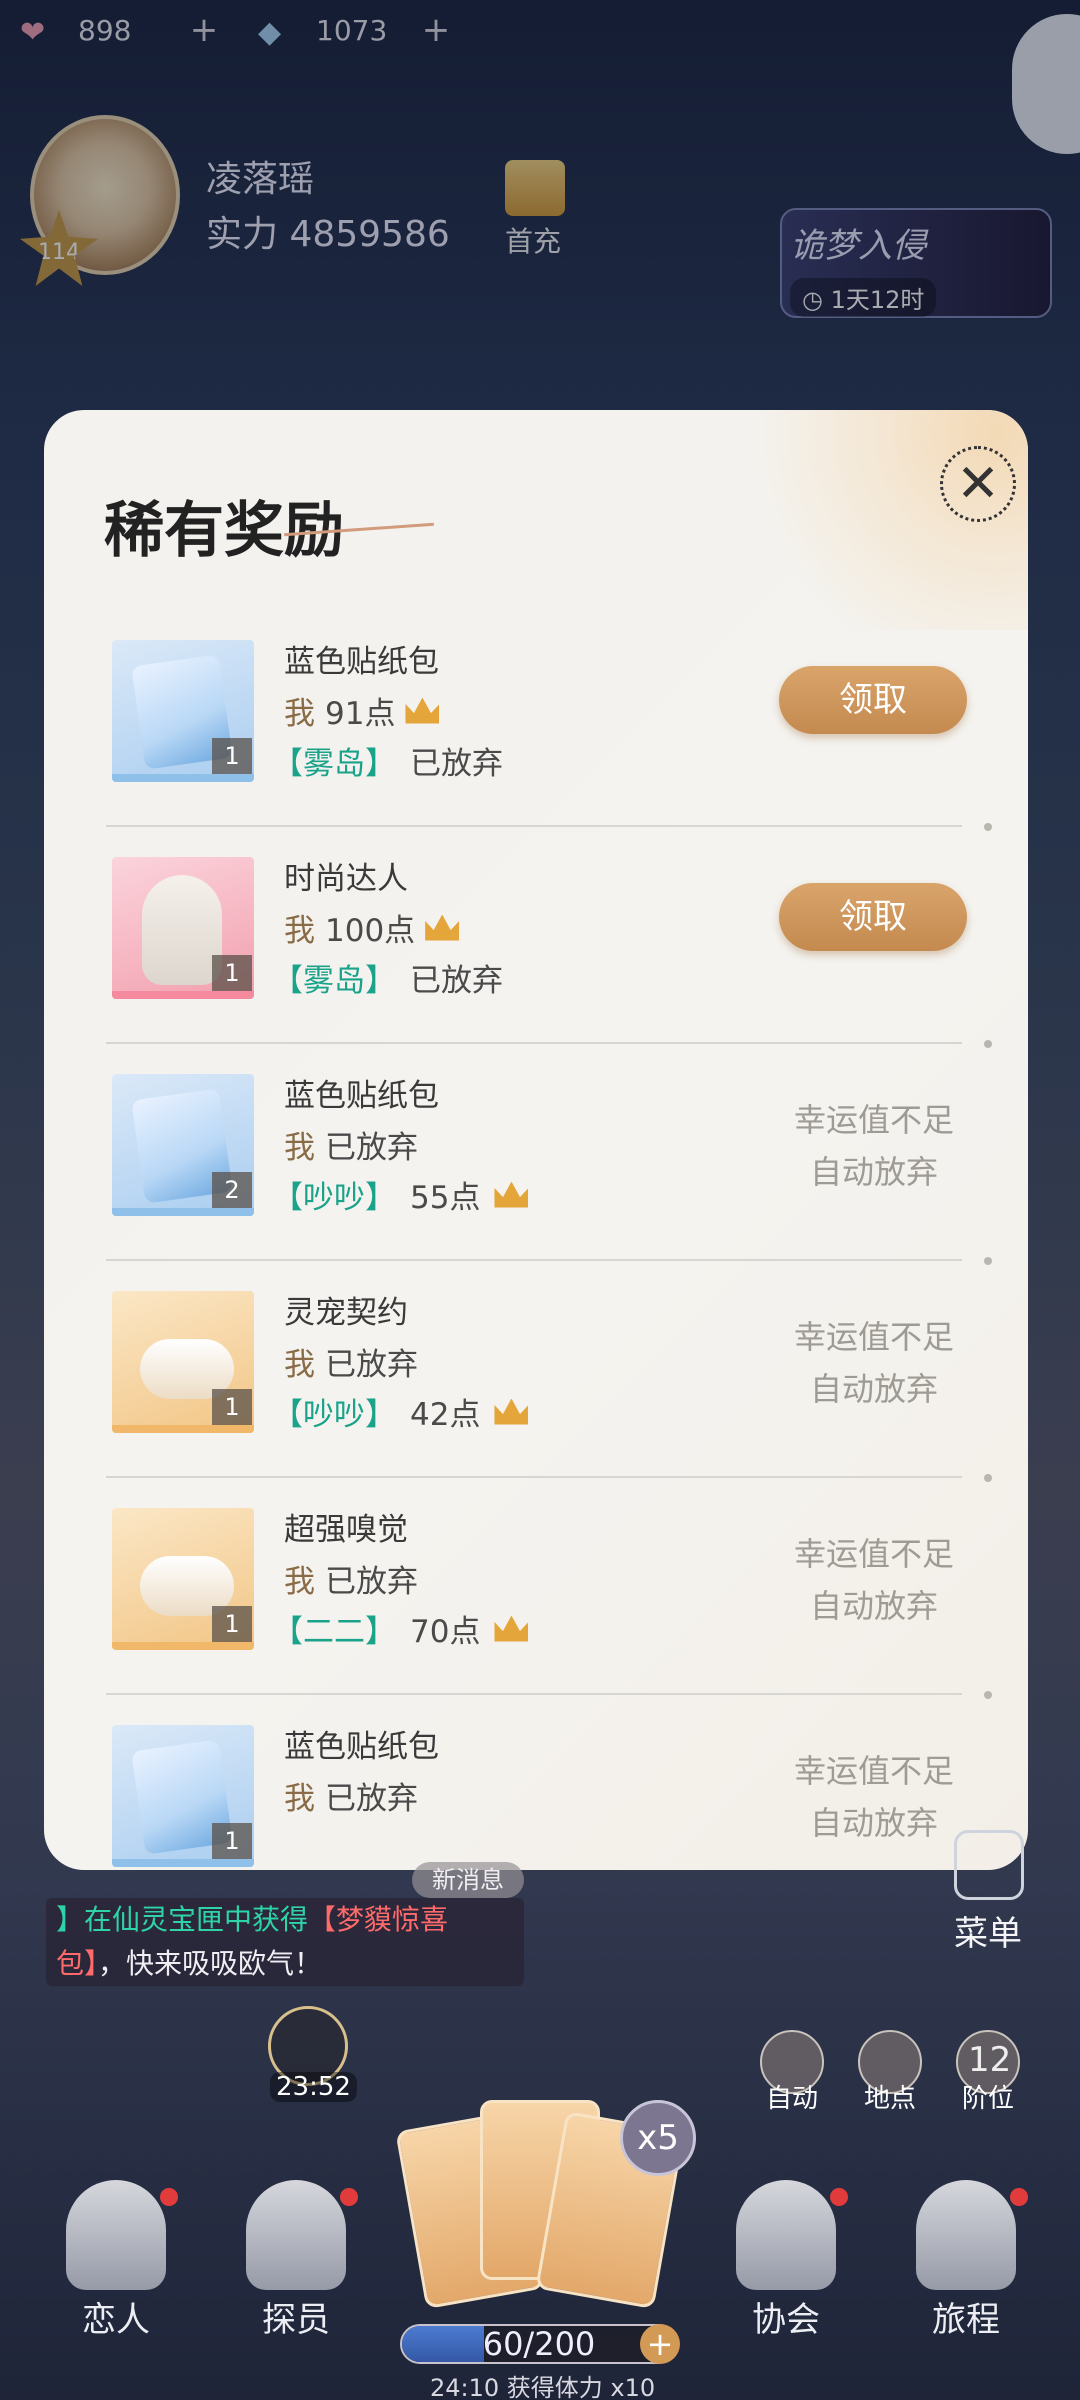  I want to click on reward-row: 1 超强嗅觉 我 已放弃 【二二】 70点 幸运值不足 自动放弃, so click(536, 1588).